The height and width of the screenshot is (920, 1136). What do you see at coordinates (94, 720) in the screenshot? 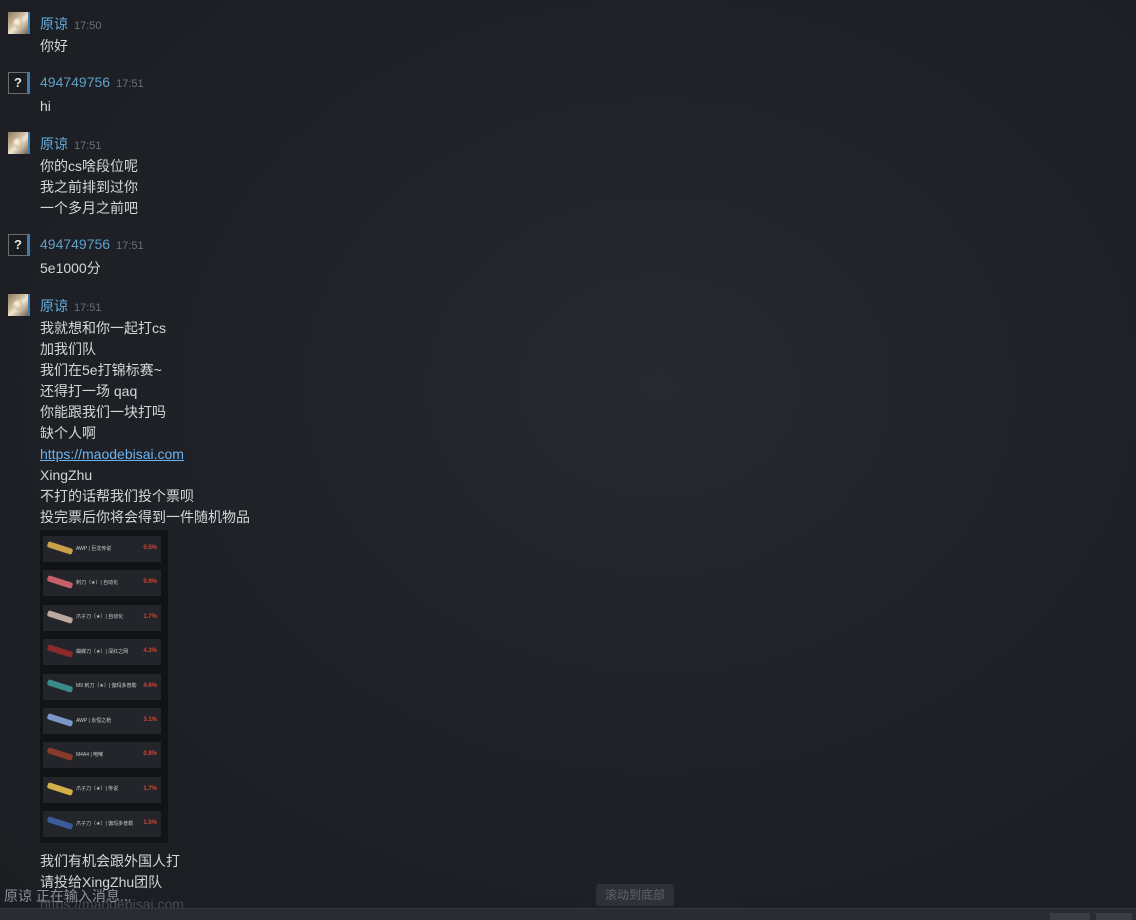
I see `item-name: AWP | 永恒之枪` at bounding box center [94, 720].